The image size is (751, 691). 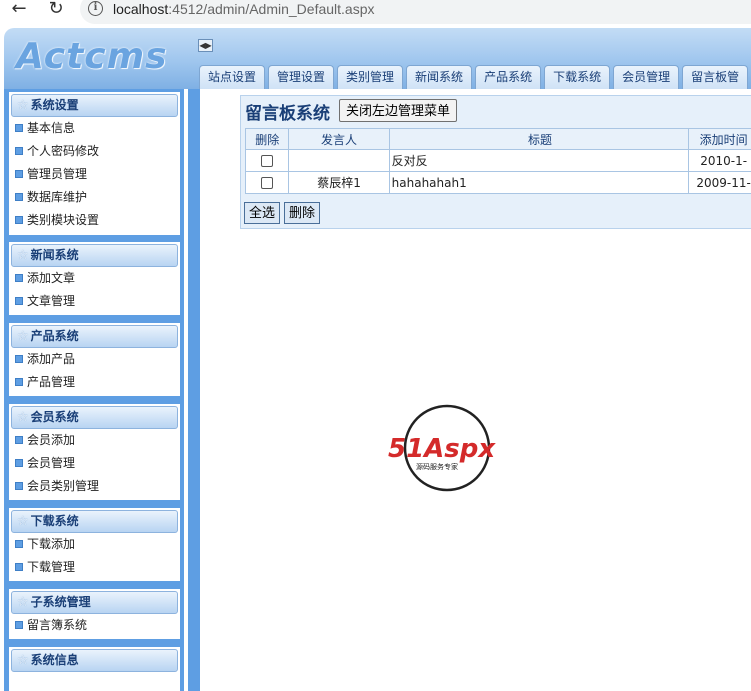 What do you see at coordinates (370, 77) in the screenshot?
I see `tab-category-management: 类别管理` at bounding box center [370, 77].